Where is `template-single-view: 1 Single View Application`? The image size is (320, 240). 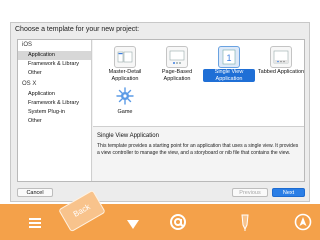
template-single-view: 1 Single View Application is located at coordinates (229, 64).